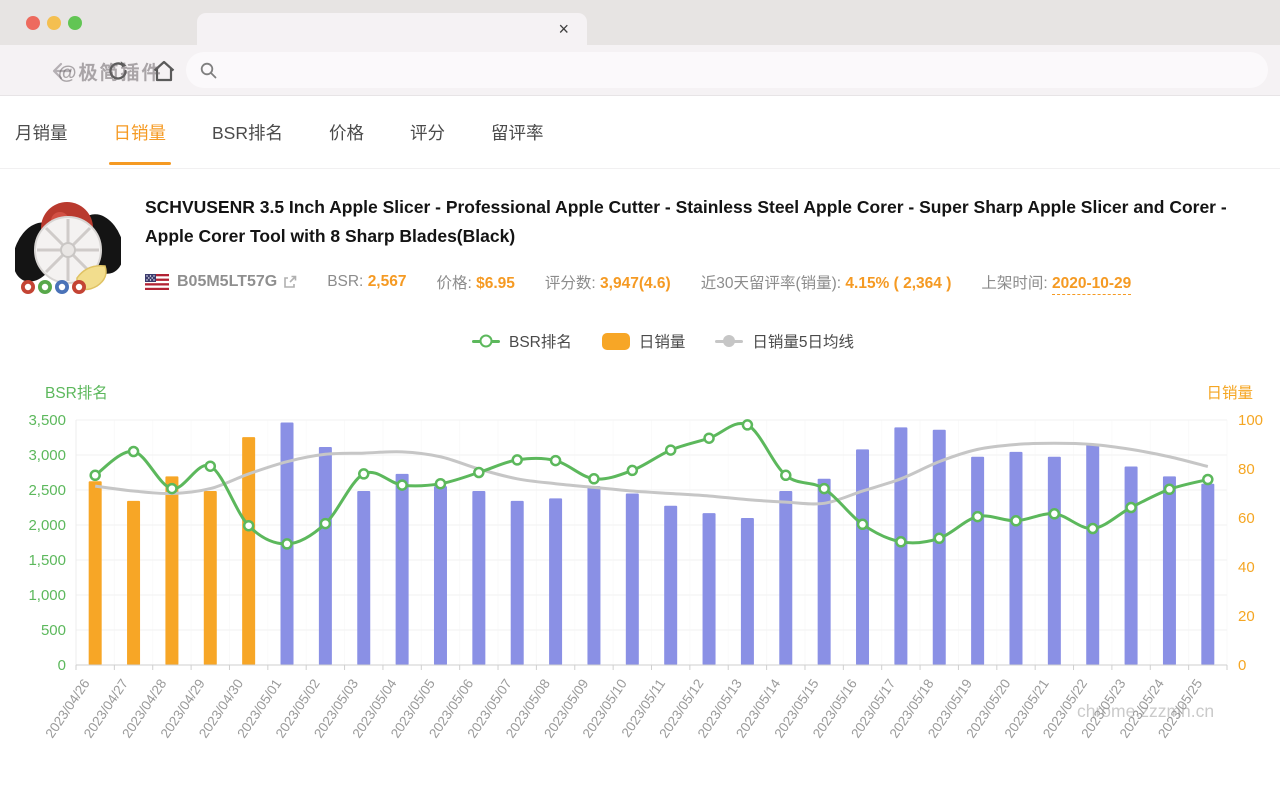 The height and width of the screenshot is (800, 1280). Describe the element at coordinates (479, 578) in the screenshot. I see `bar-2023/05/06` at that location.